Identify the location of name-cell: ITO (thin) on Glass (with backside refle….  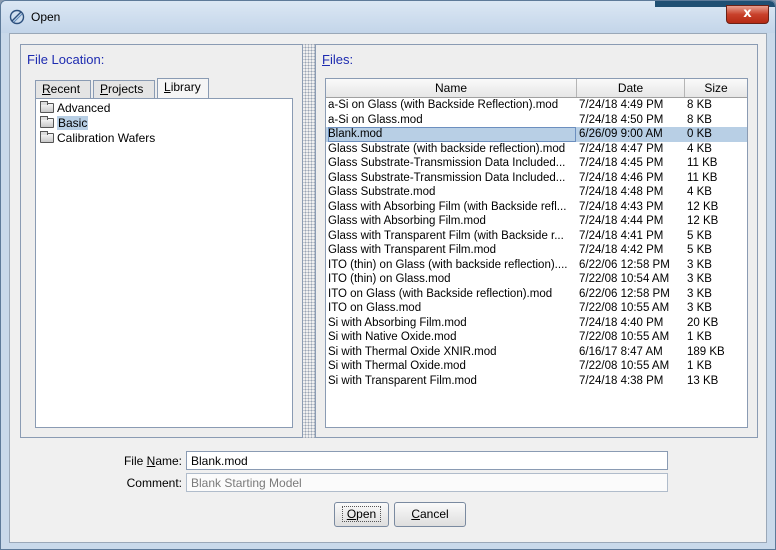
(448, 264).